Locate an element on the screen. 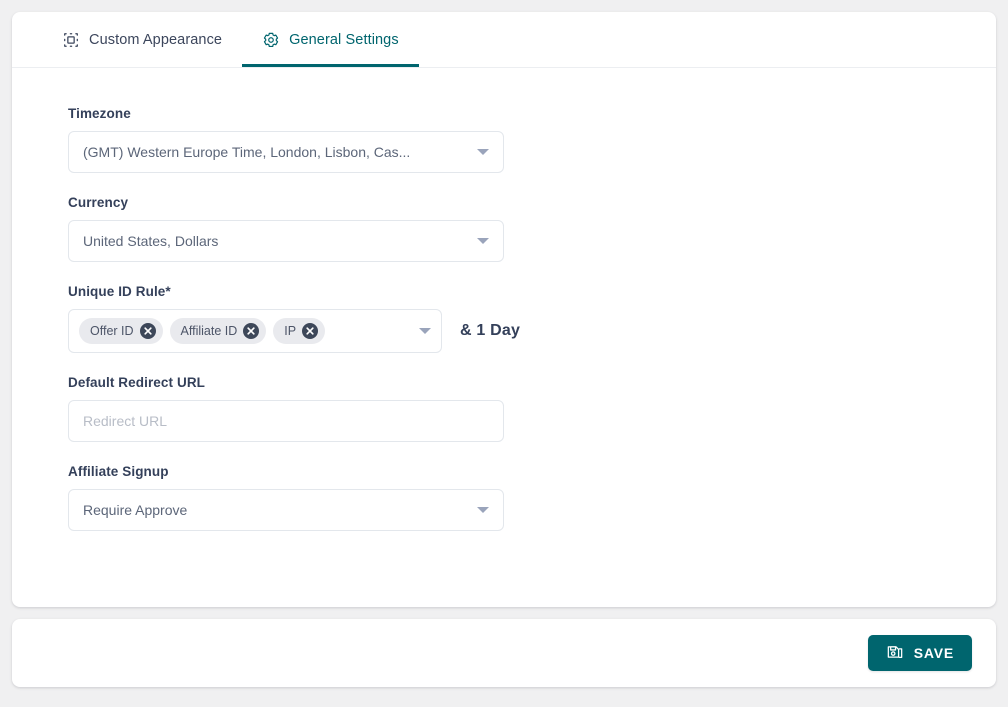 The height and width of the screenshot is (707, 1008). affiliate-signup-select: Require Approve is located at coordinates (286, 510).